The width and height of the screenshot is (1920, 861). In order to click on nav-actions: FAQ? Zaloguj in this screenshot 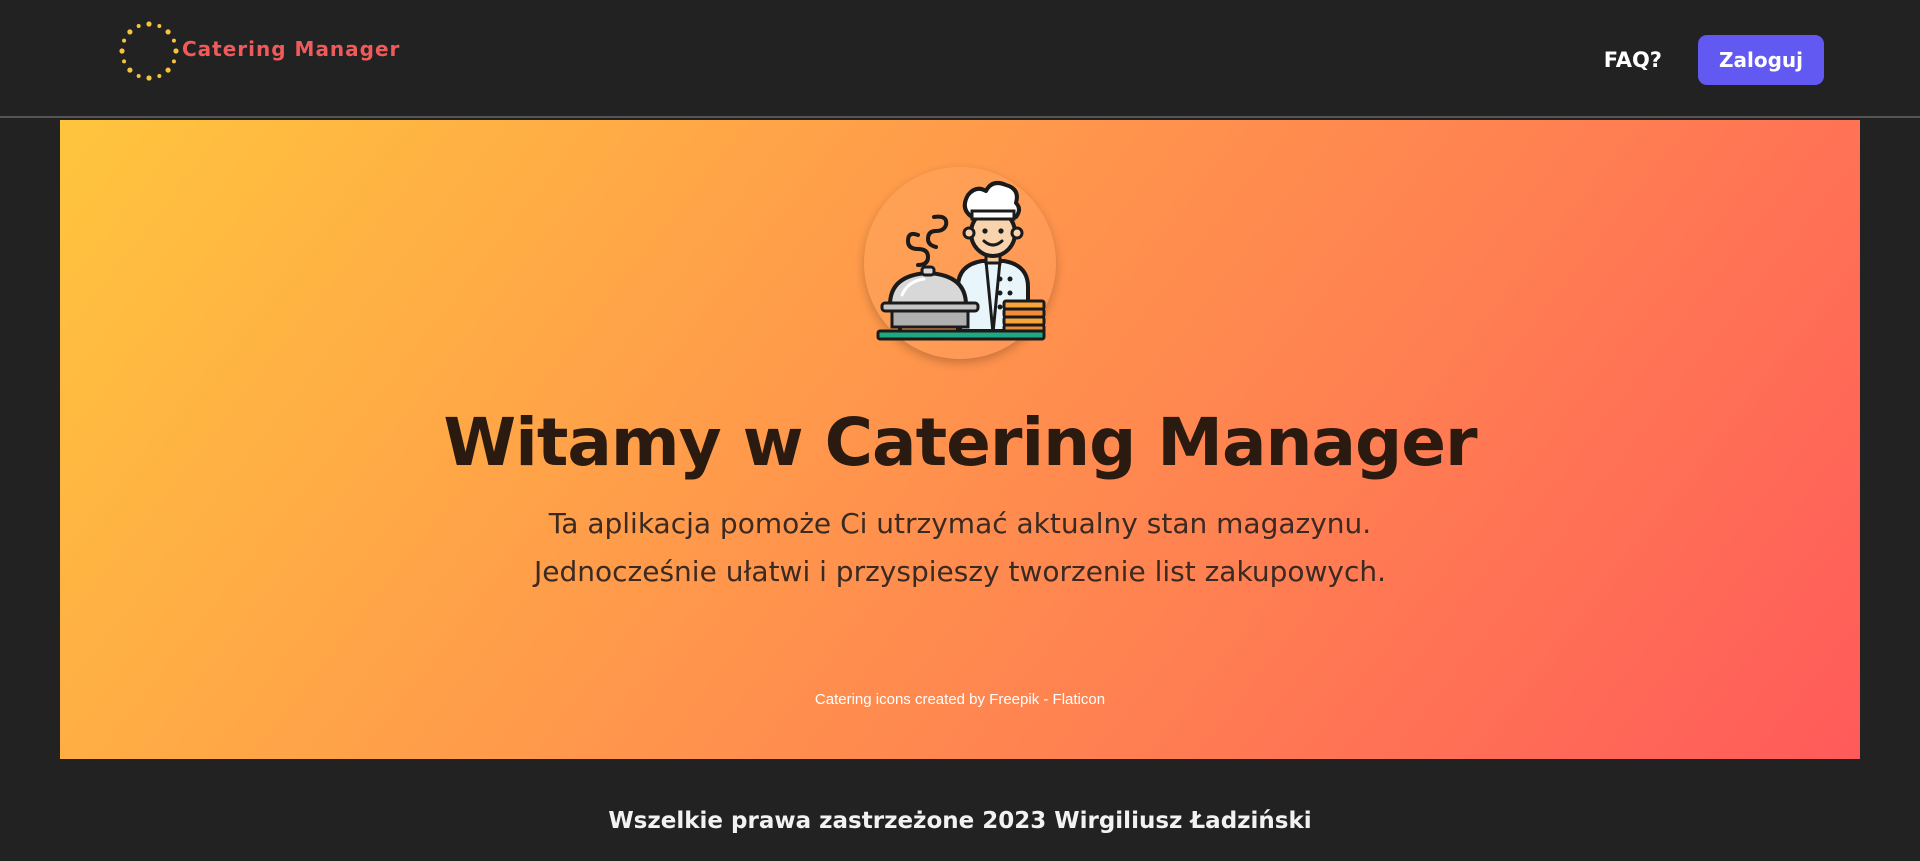, I will do `click(1714, 60)`.